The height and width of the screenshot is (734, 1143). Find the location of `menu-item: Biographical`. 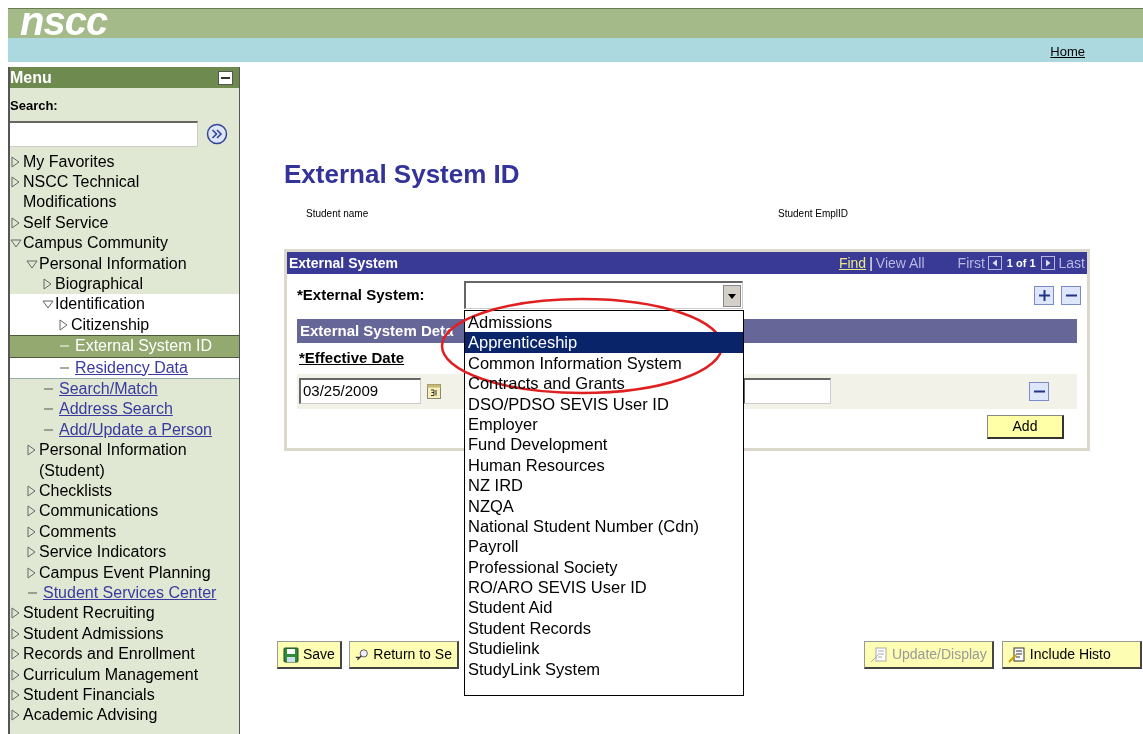

menu-item: Biographical is located at coordinates (99, 284).